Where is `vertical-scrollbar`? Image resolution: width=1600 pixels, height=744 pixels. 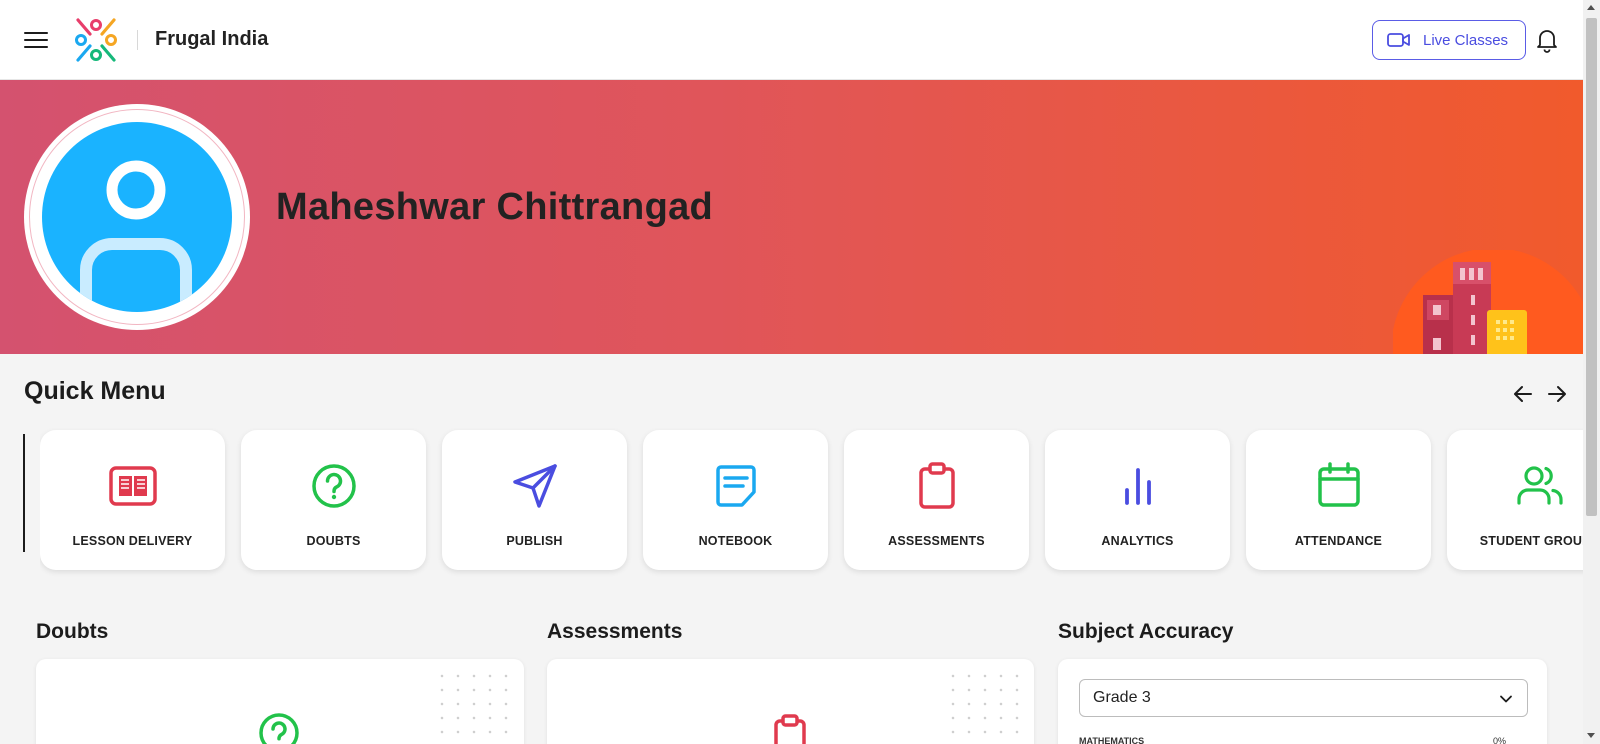
vertical-scrollbar is located at coordinates (1591, 372).